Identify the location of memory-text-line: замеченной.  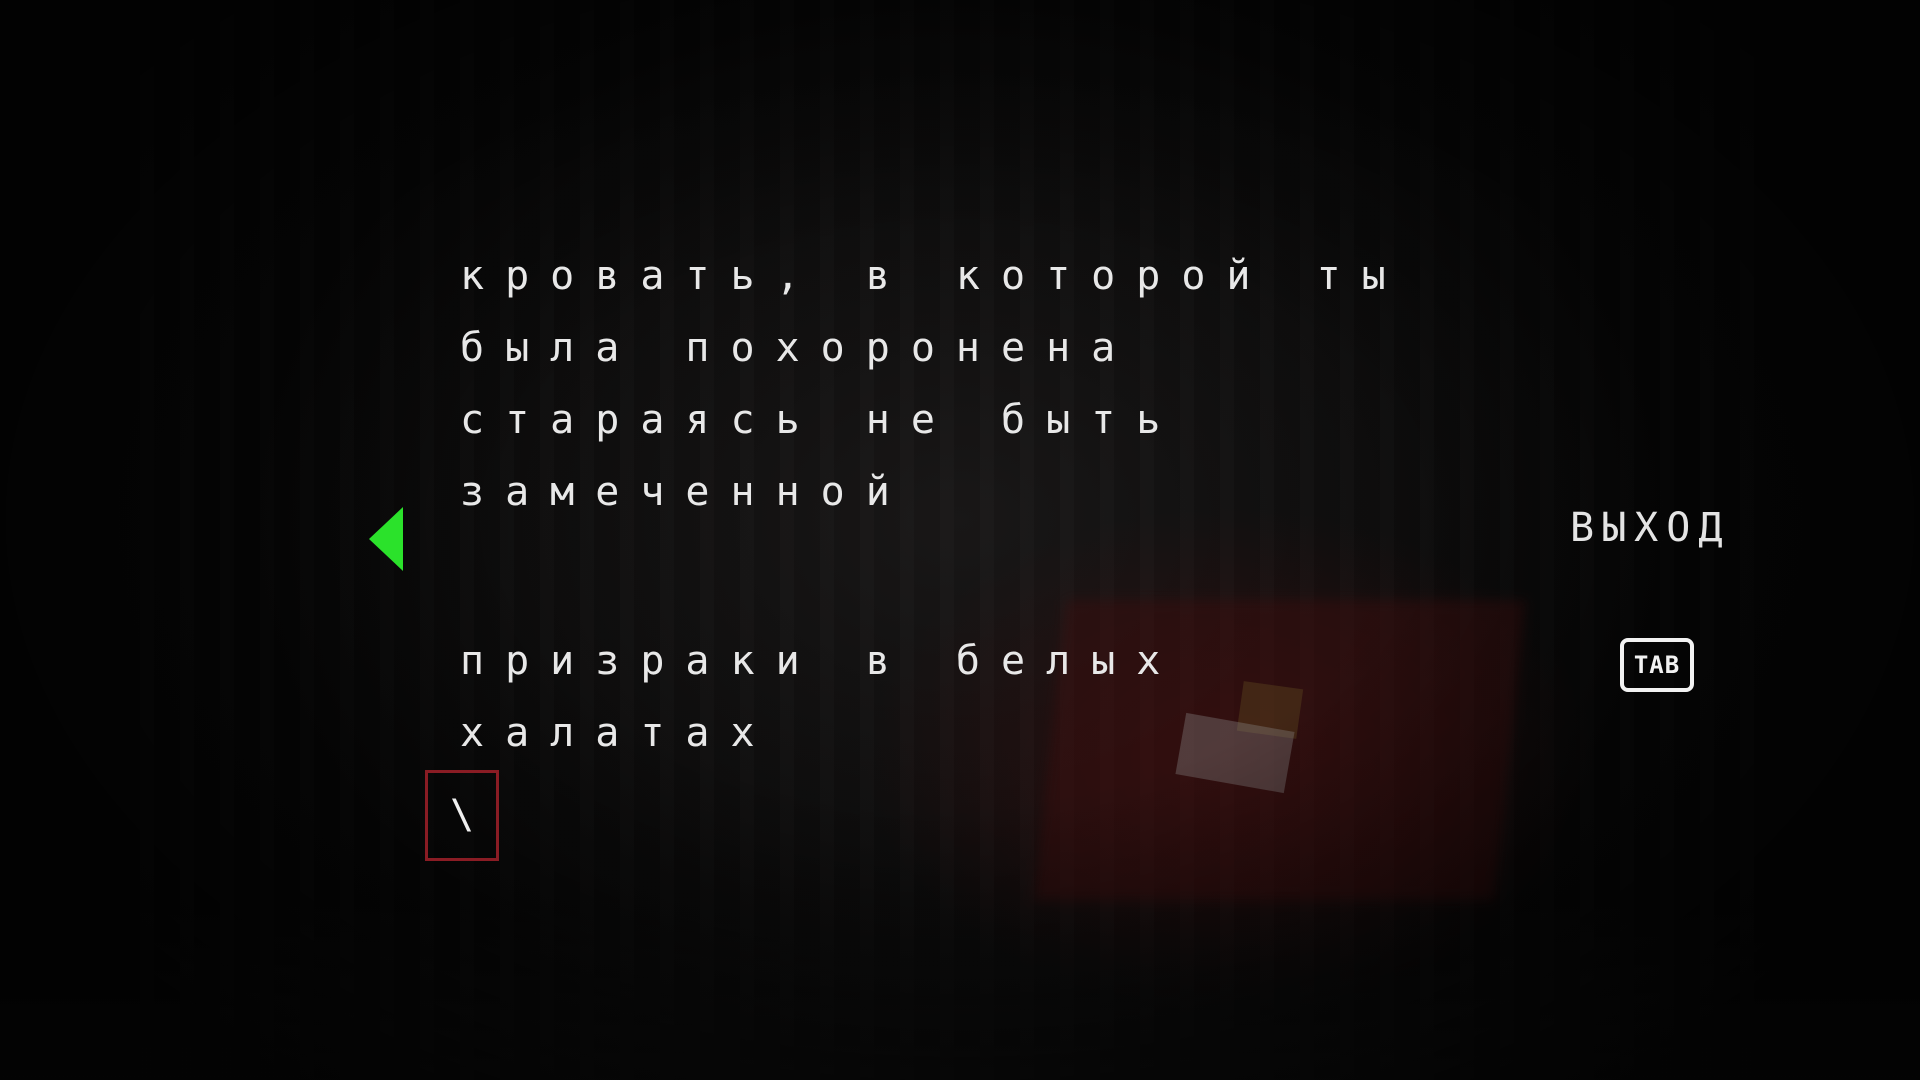
(685, 492).